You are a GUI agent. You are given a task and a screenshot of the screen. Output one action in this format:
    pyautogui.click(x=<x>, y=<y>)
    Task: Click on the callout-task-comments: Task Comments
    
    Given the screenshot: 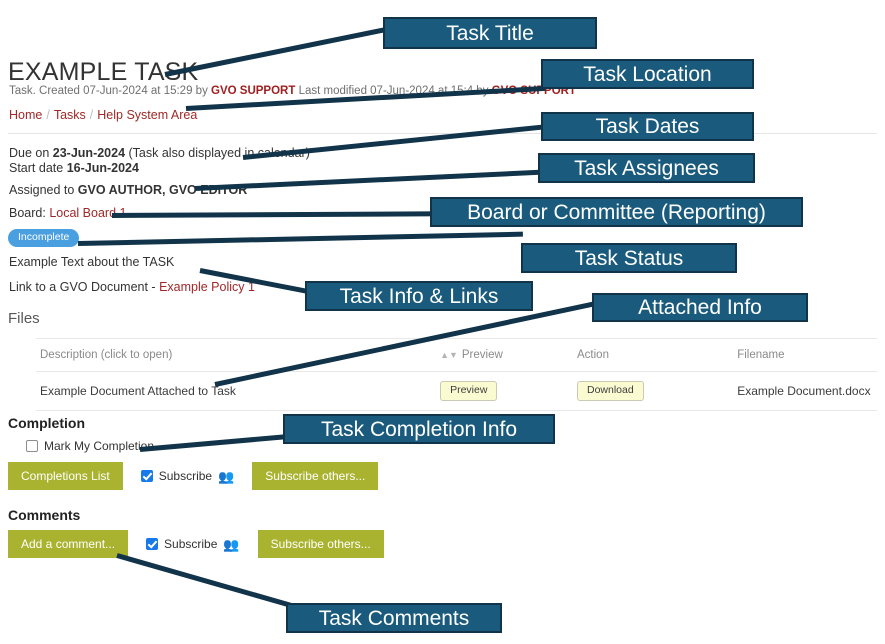 What is the action you would take?
    pyautogui.click(x=394, y=618)
    